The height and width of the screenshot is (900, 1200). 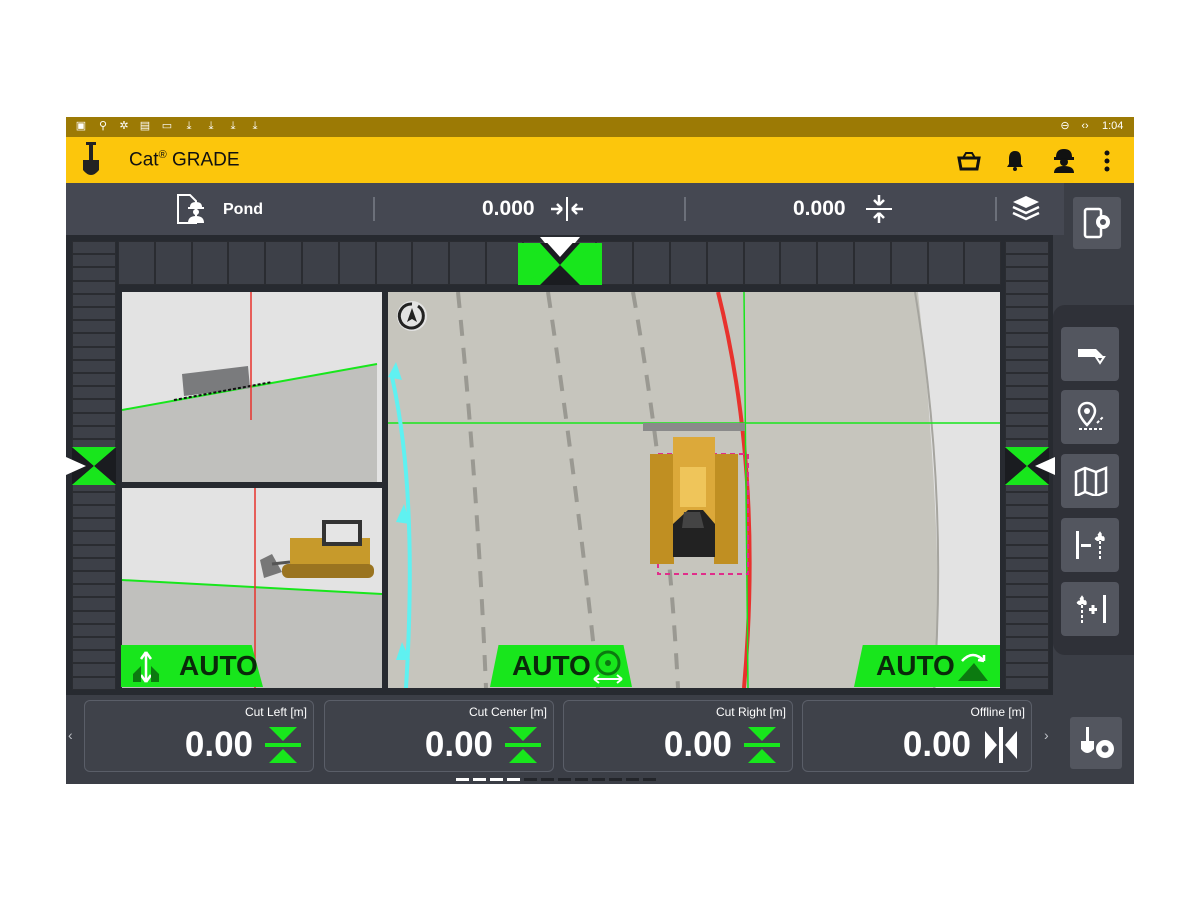 I want to click on blade-view-icon, so click(x=1092, y=357).